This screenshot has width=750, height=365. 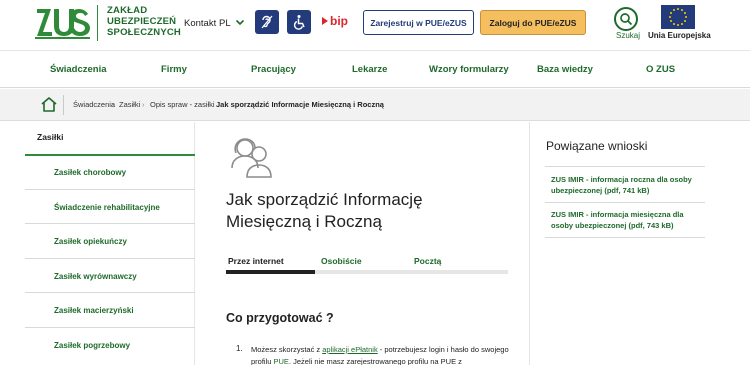 What do you see at coordinates (281, 361) in the screenshot?
I see `pue-link: PUE` at bounding box center [281, 361].